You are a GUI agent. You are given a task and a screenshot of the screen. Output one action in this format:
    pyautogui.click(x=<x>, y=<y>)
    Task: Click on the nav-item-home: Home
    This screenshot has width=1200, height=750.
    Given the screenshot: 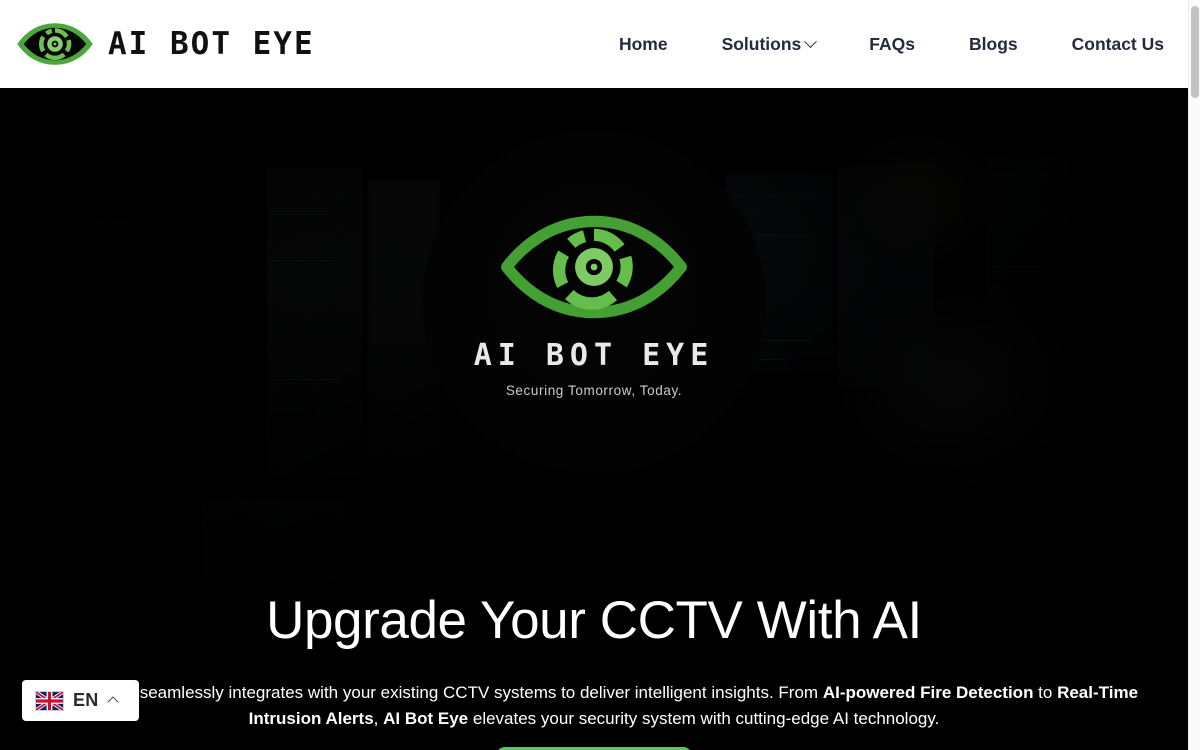 What is the action you would take?
    pyautogui.click(x=643, y=44)
    